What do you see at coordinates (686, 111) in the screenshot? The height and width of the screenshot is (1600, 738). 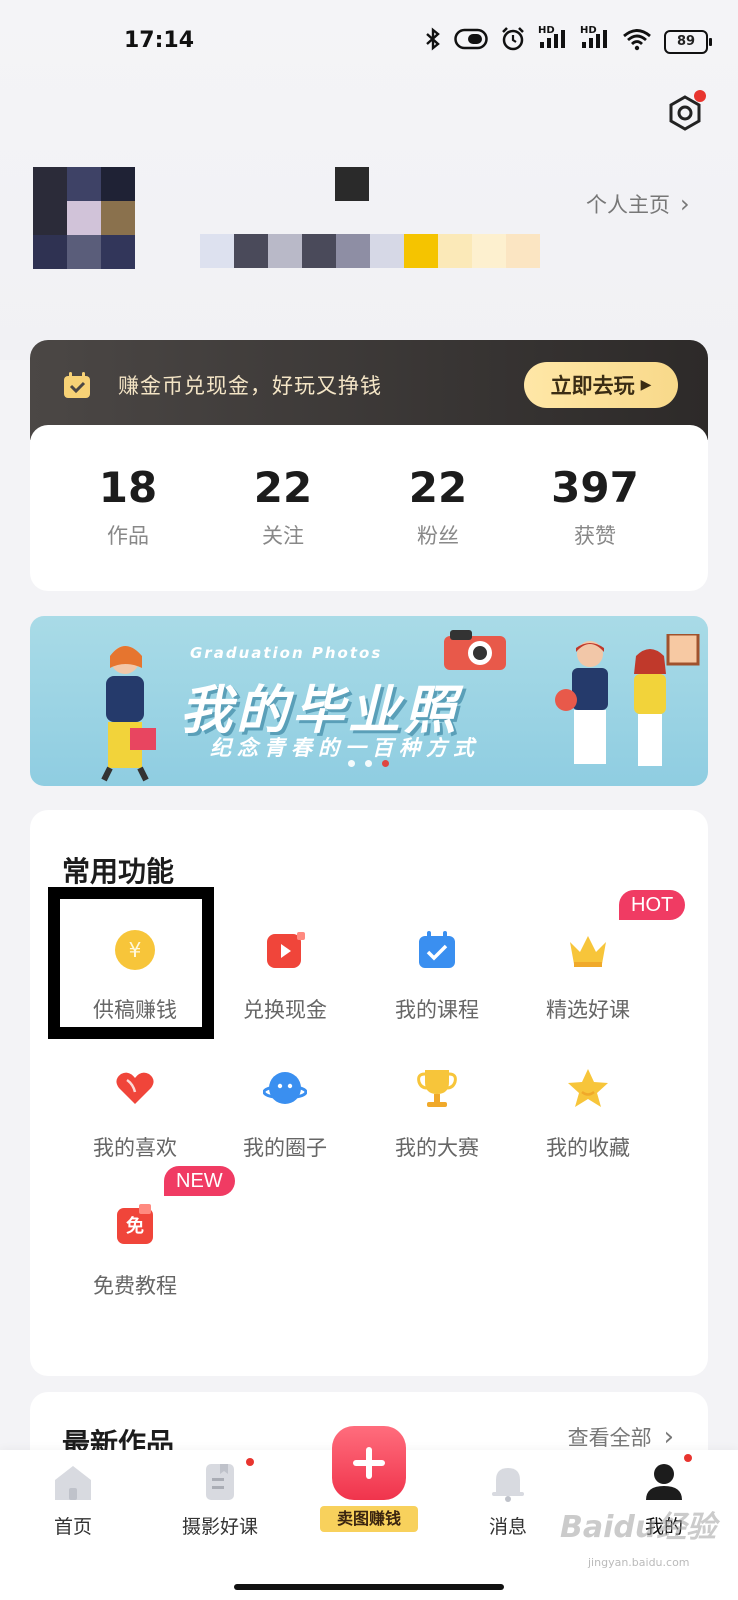 I see `settings-button` at bounding box center [686, 111].